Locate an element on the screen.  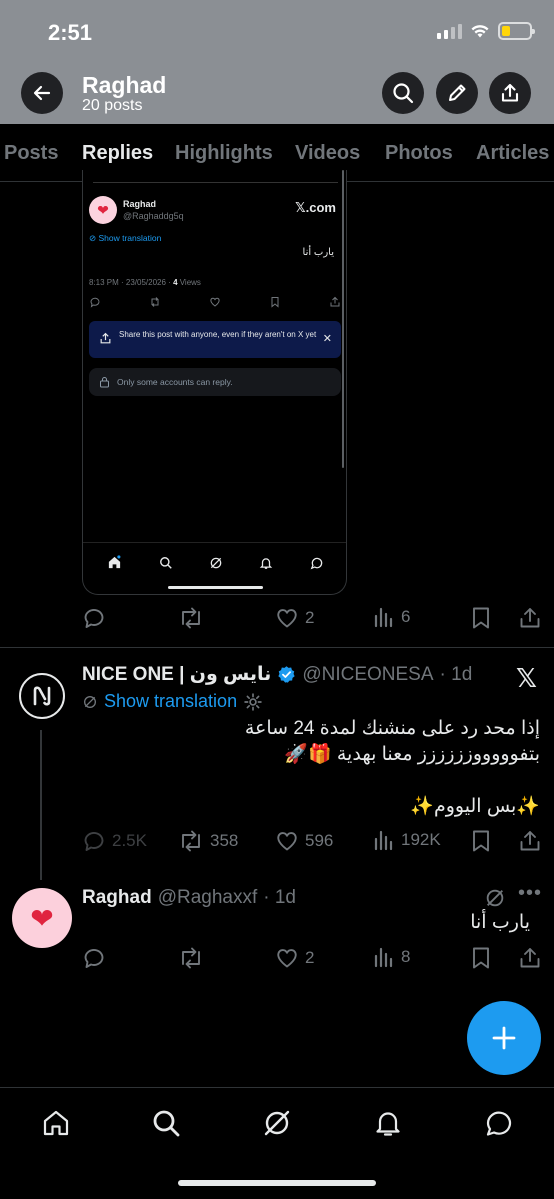
views-button: 8 is located at coordinates (391, 957).